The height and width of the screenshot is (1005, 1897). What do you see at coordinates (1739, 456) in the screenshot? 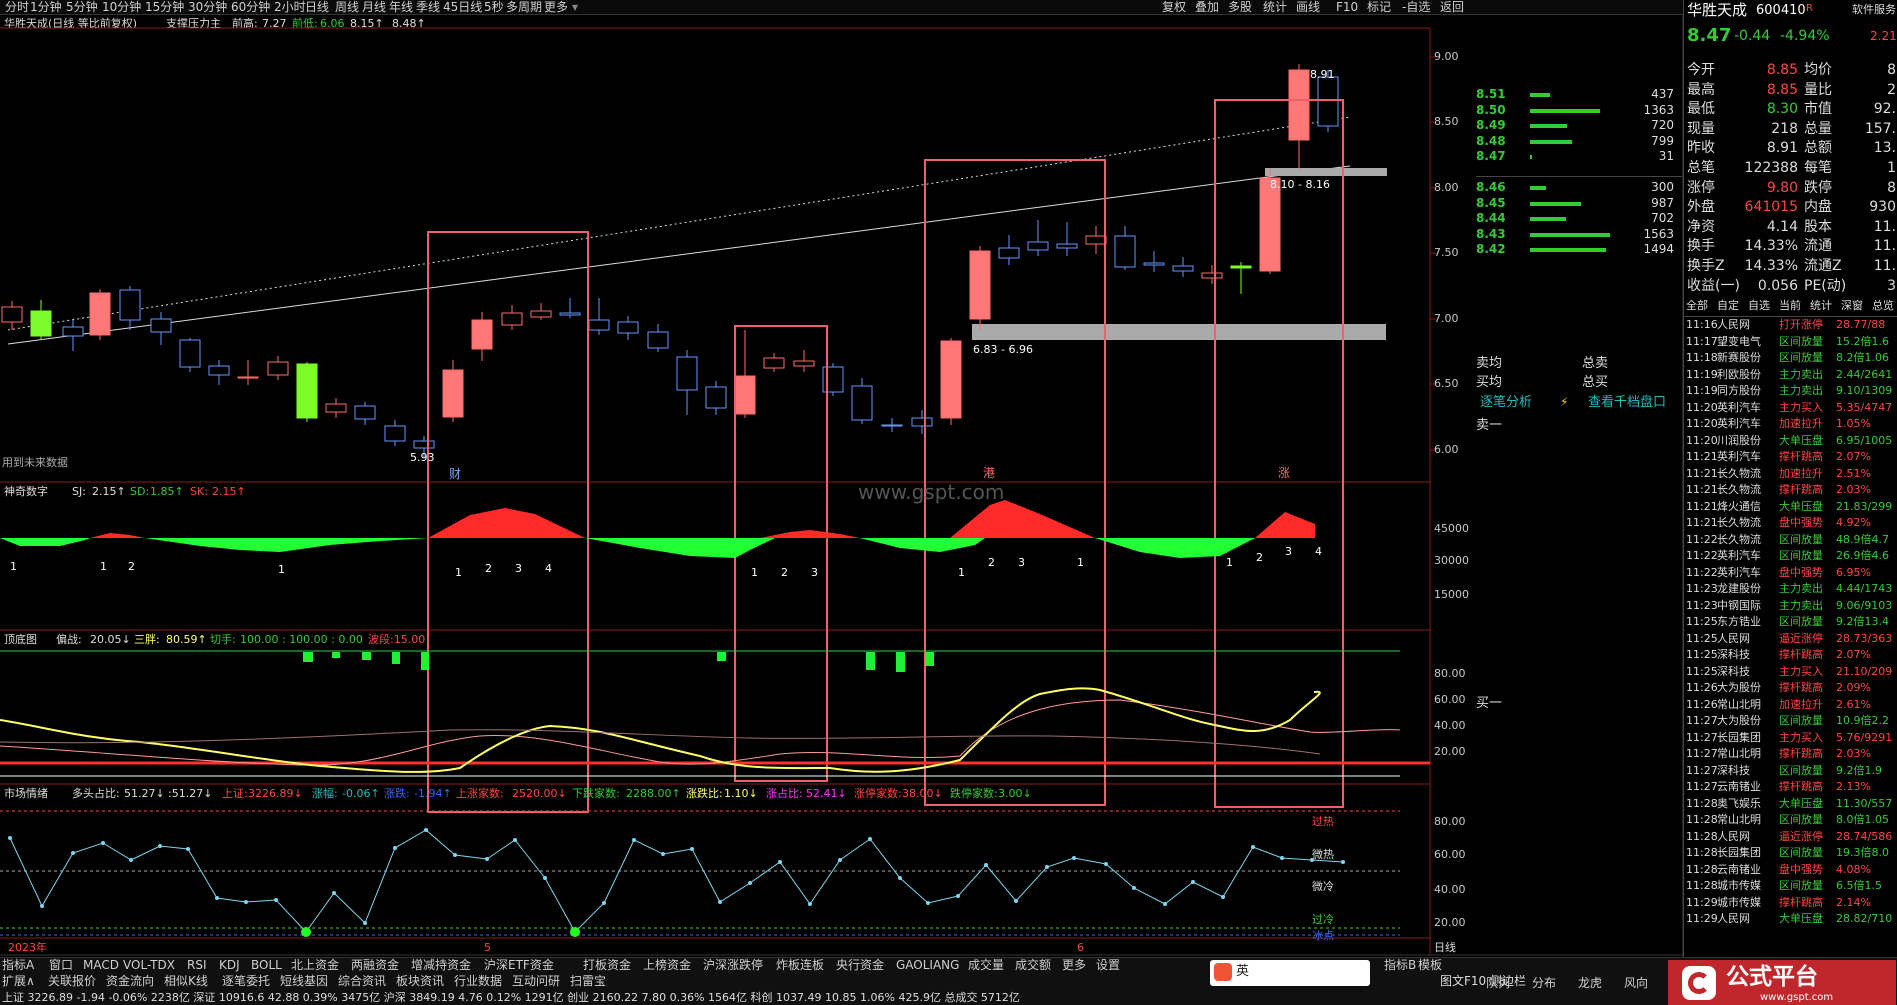
I see `tape-stock: 英利汽车` at bounding box center [1739, 456].